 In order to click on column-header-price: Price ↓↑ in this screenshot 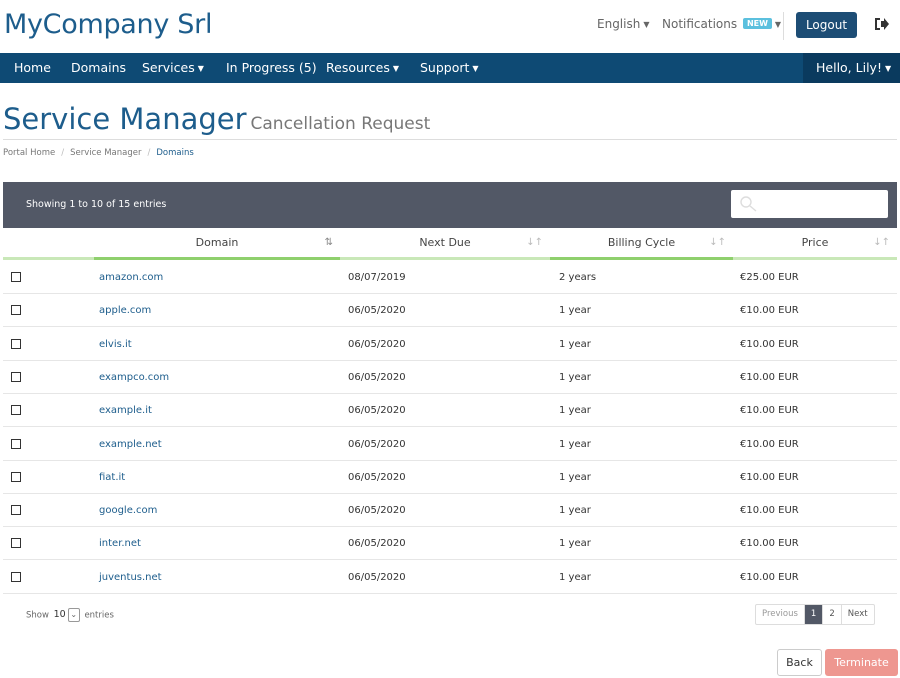, I will do `click(815, 244)`.